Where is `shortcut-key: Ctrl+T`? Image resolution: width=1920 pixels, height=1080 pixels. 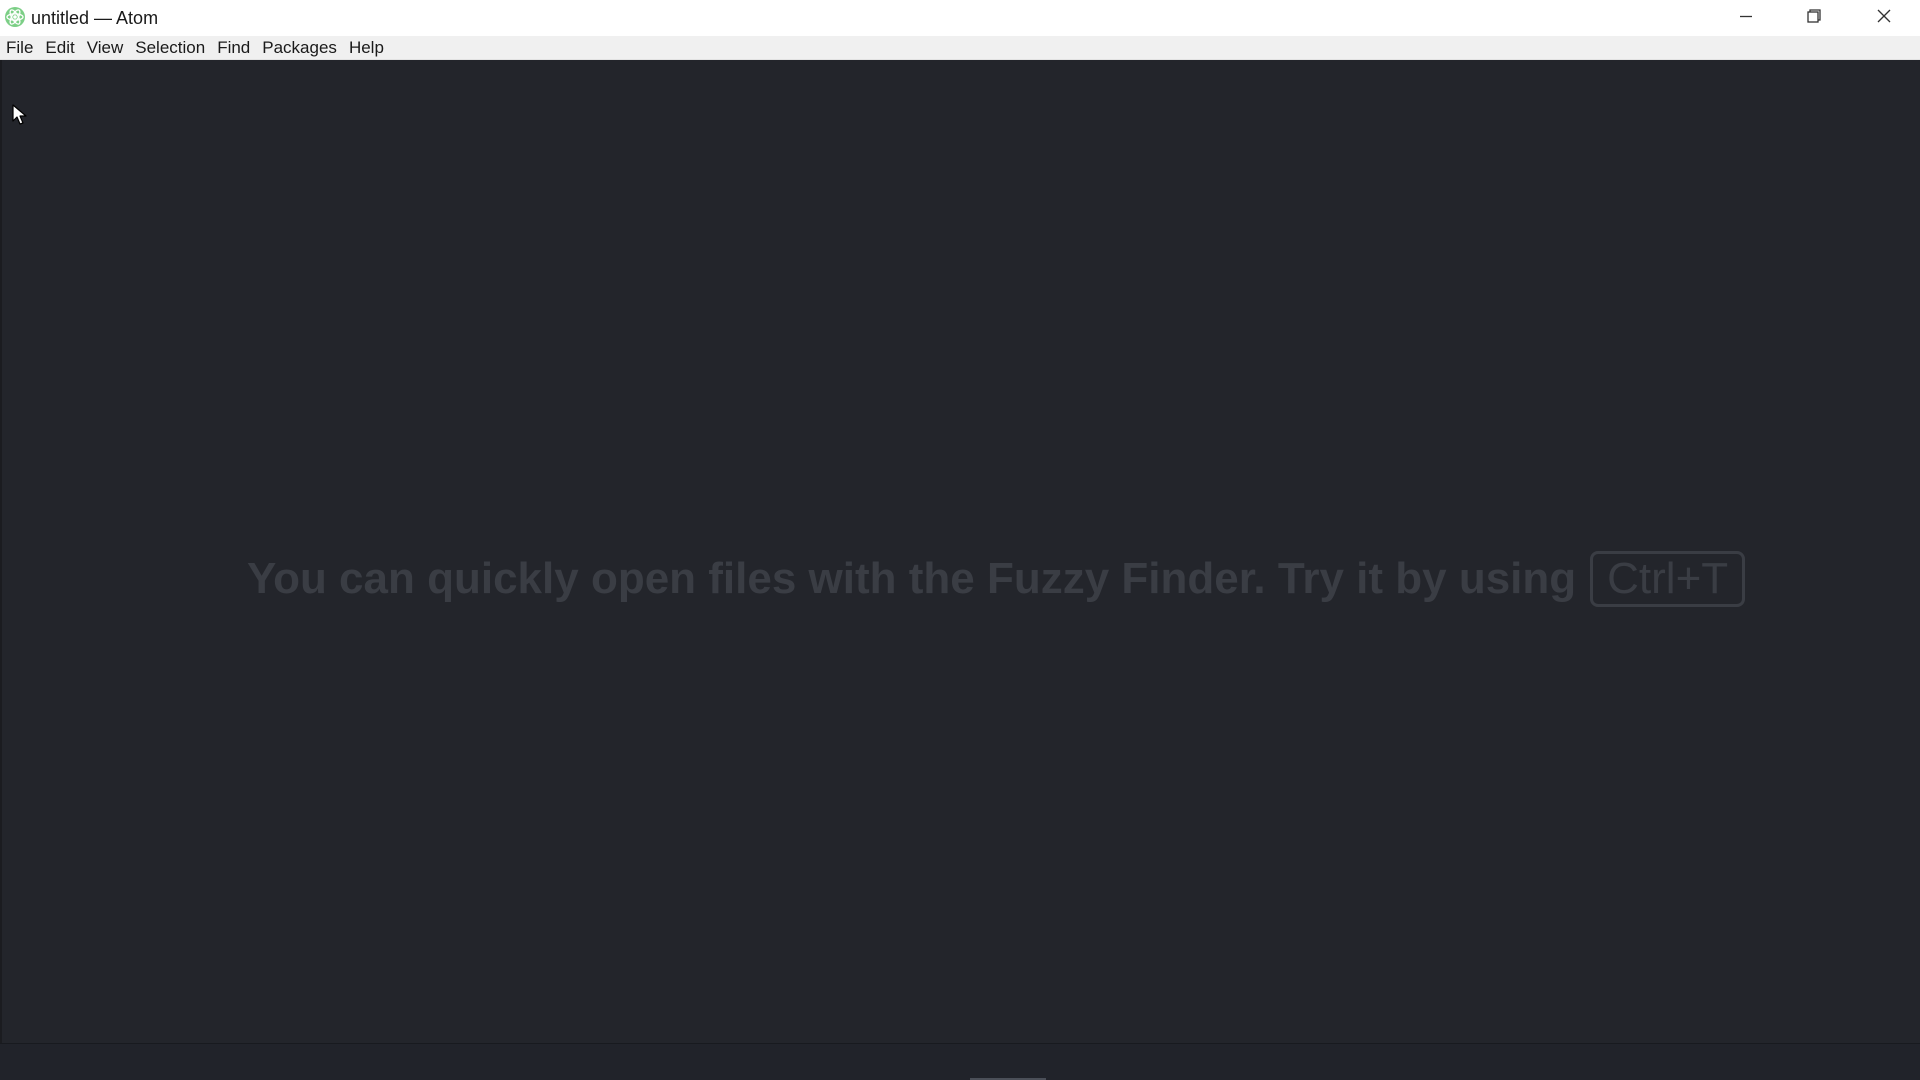 shortcut-key: Ctrl+T is located at coordinates (1668, 579).